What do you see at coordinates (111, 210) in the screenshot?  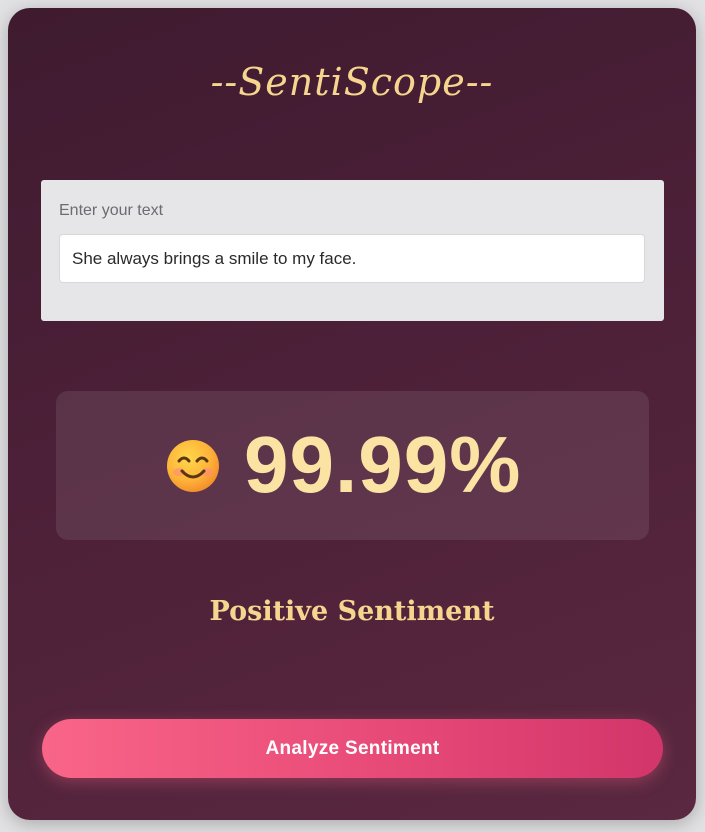 I see `text-input-label: Enter your text` at bounding box center [111, 210].